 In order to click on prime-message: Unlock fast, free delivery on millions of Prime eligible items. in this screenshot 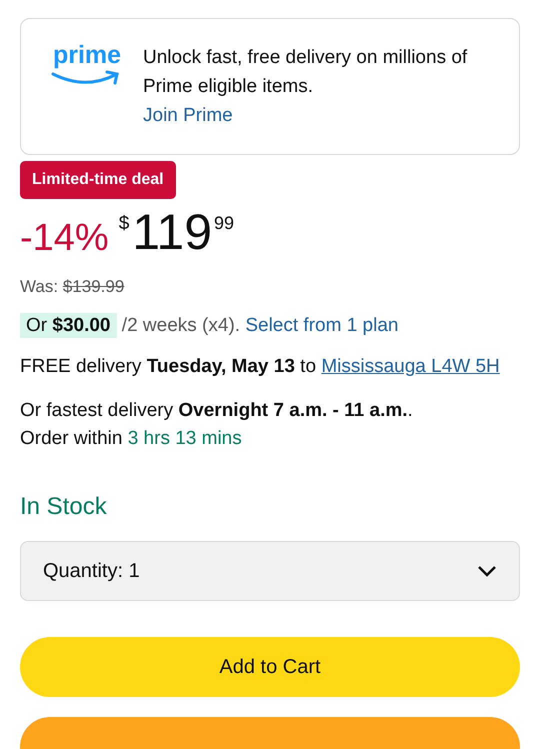, I will do `click(305, 72)`.